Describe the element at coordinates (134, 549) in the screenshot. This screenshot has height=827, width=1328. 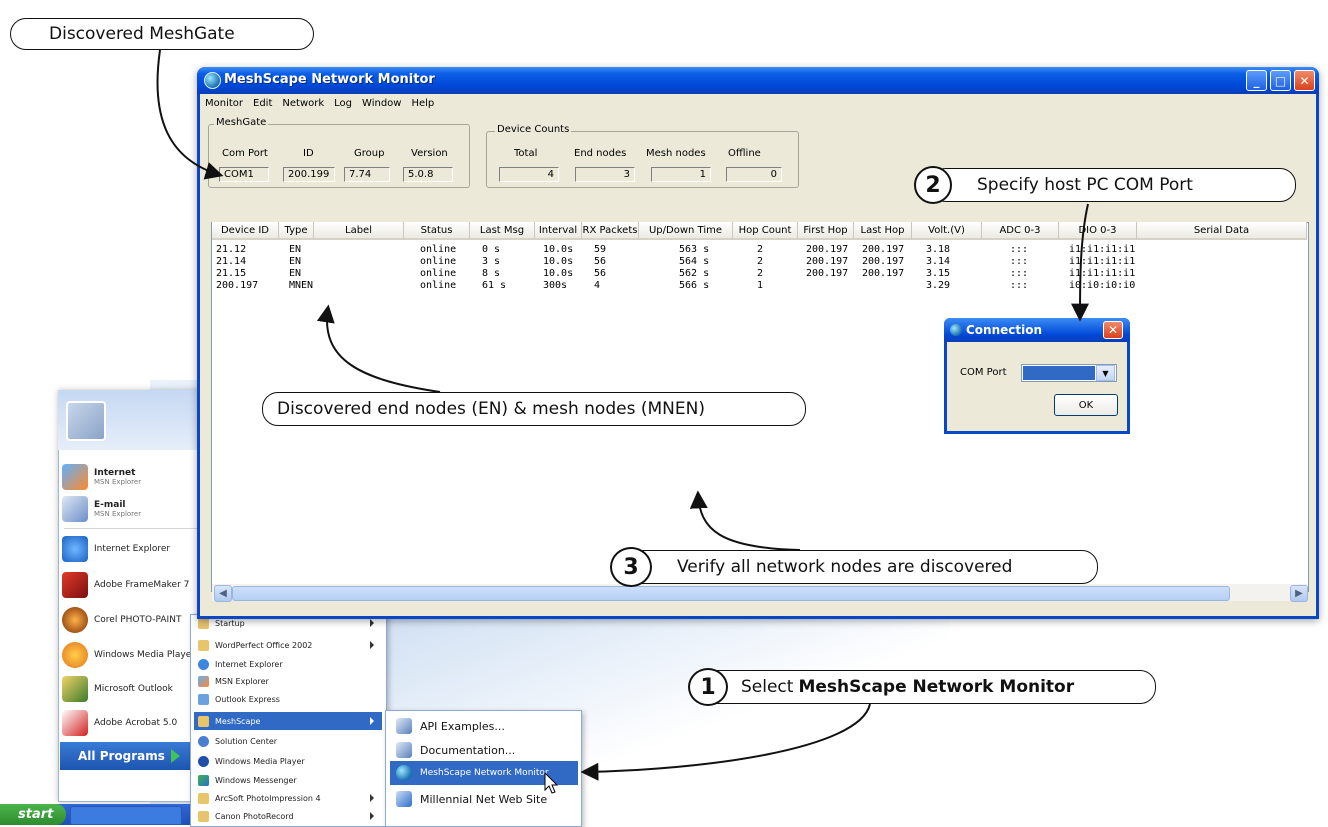
I see `start-item-internet-explorer: Internet Explorer` at that location.